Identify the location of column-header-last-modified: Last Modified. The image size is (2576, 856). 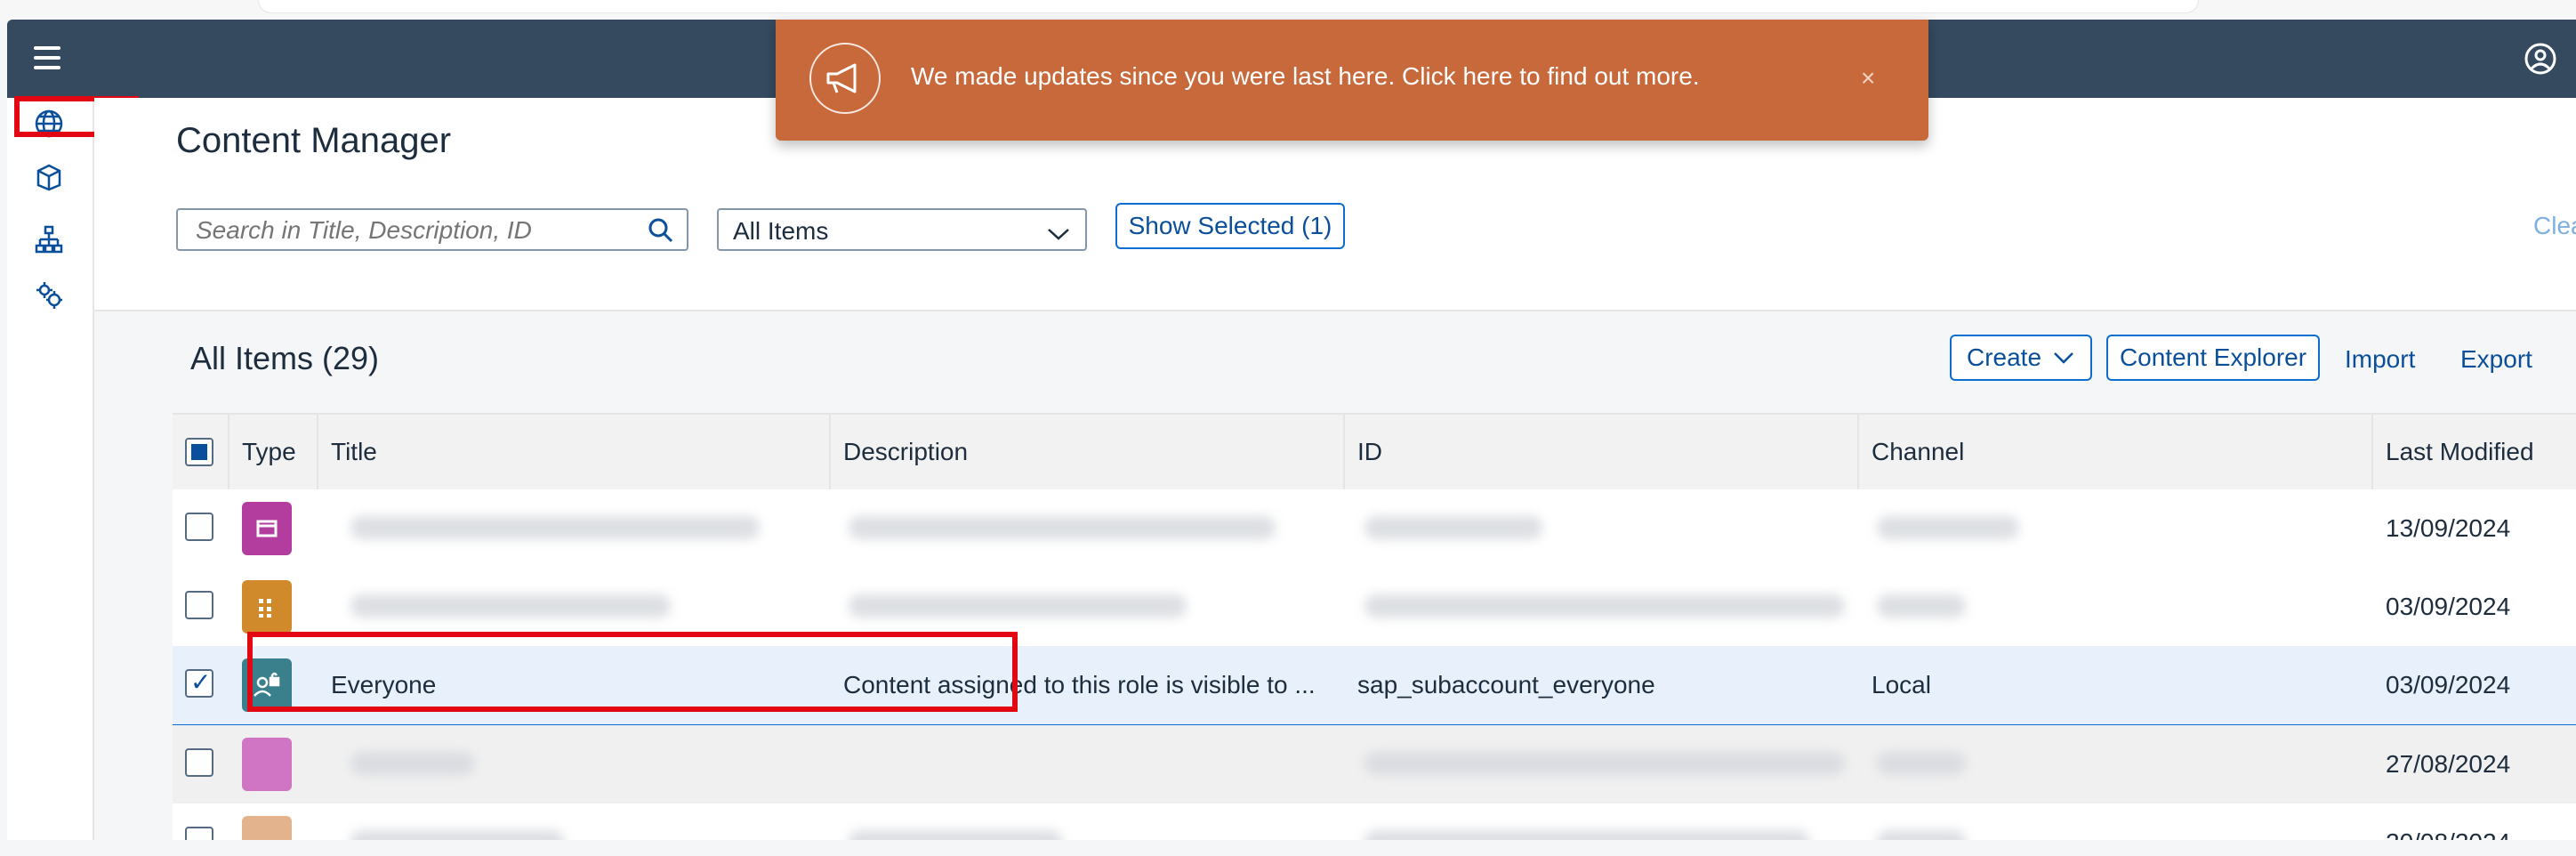
(2460, 452).